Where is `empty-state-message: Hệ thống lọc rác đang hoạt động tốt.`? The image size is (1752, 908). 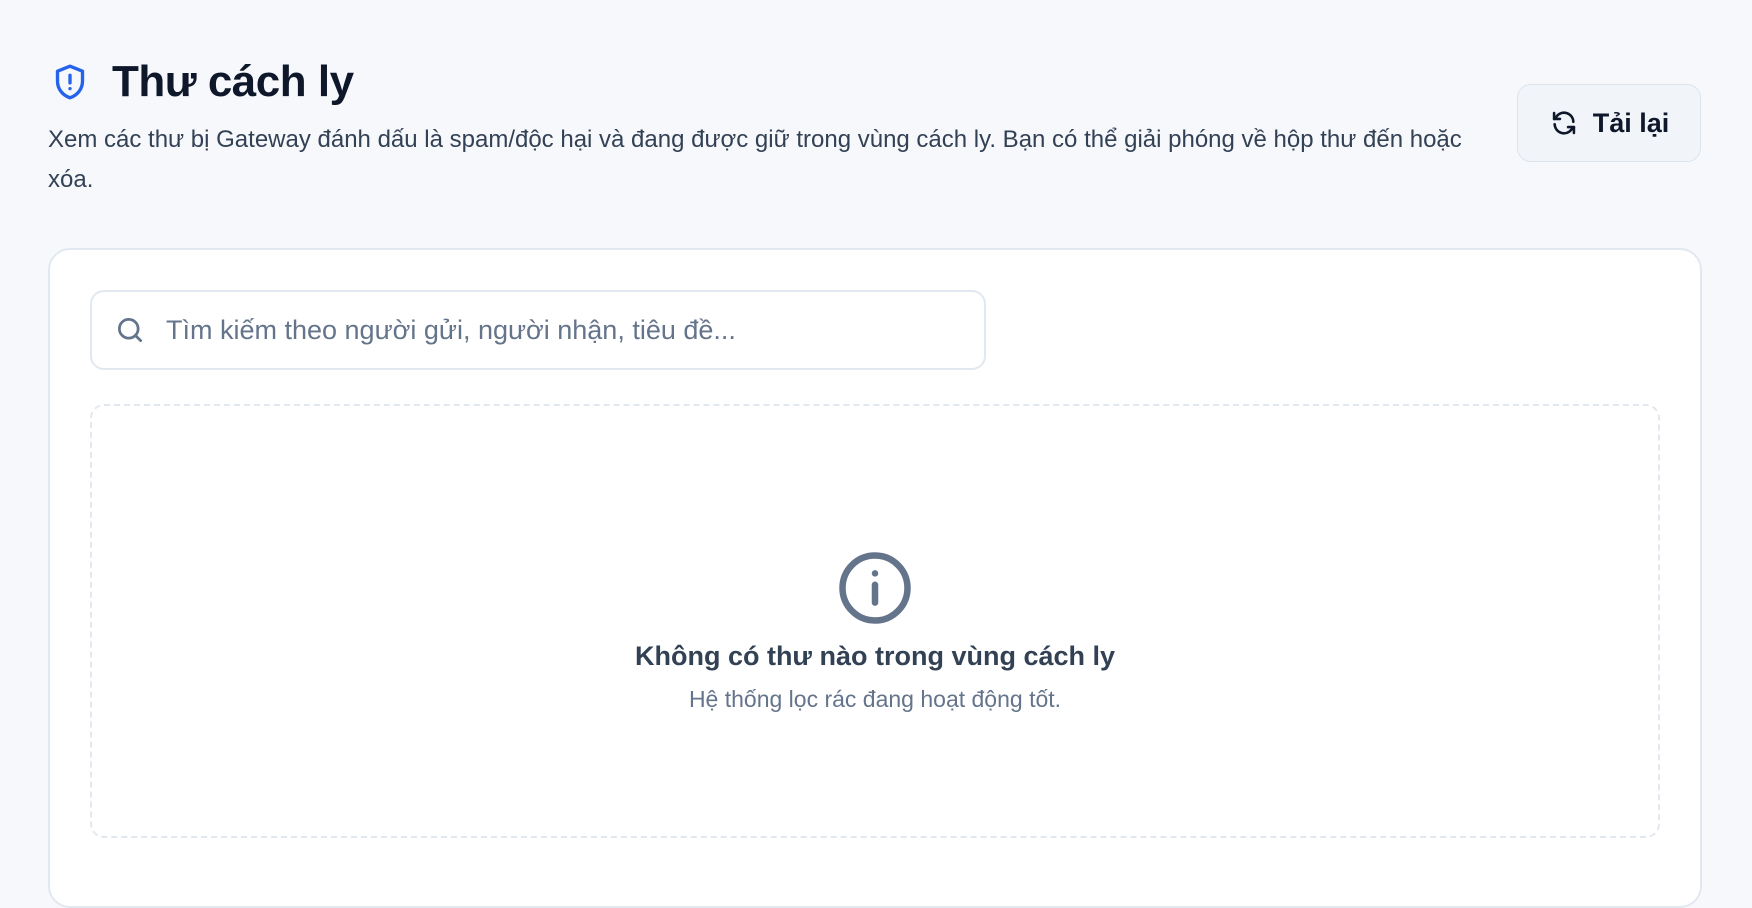
empty-state-message: Hệ thống lọc rác đang hoạt động tốt. is located at coordinates (875, 699).